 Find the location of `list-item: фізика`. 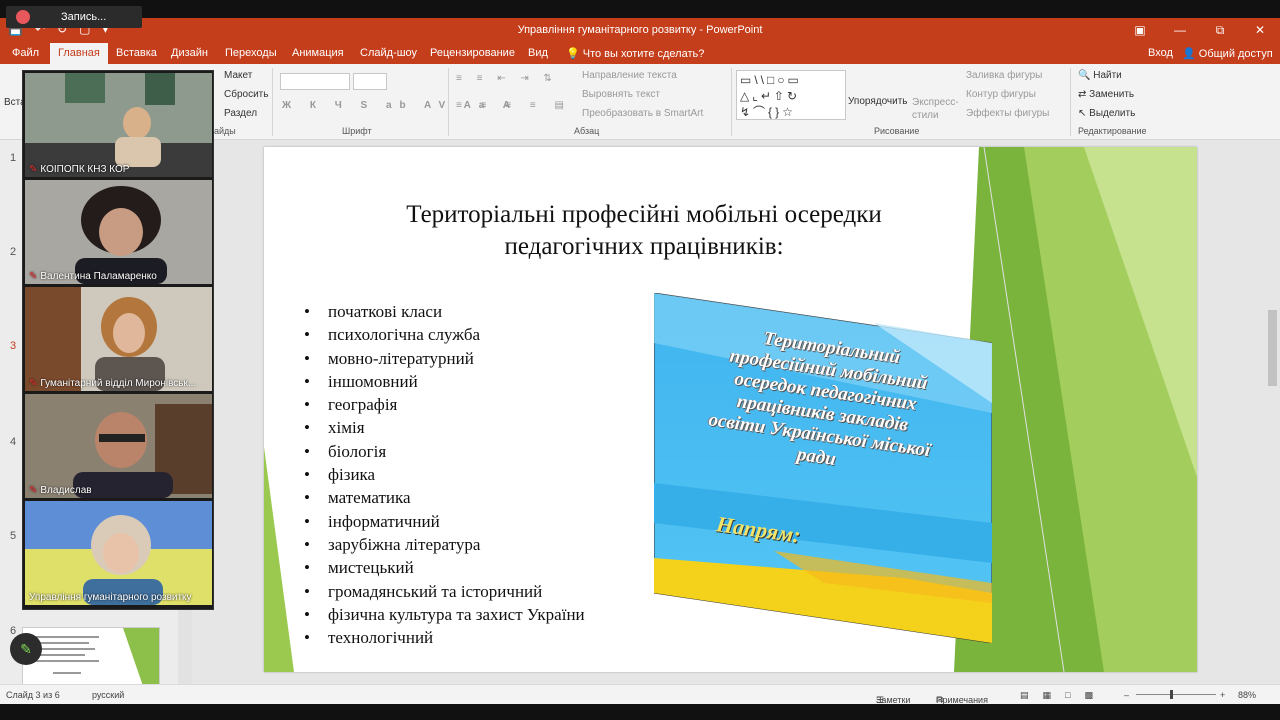

list-item: фізика is located at coordinates (444, 475).